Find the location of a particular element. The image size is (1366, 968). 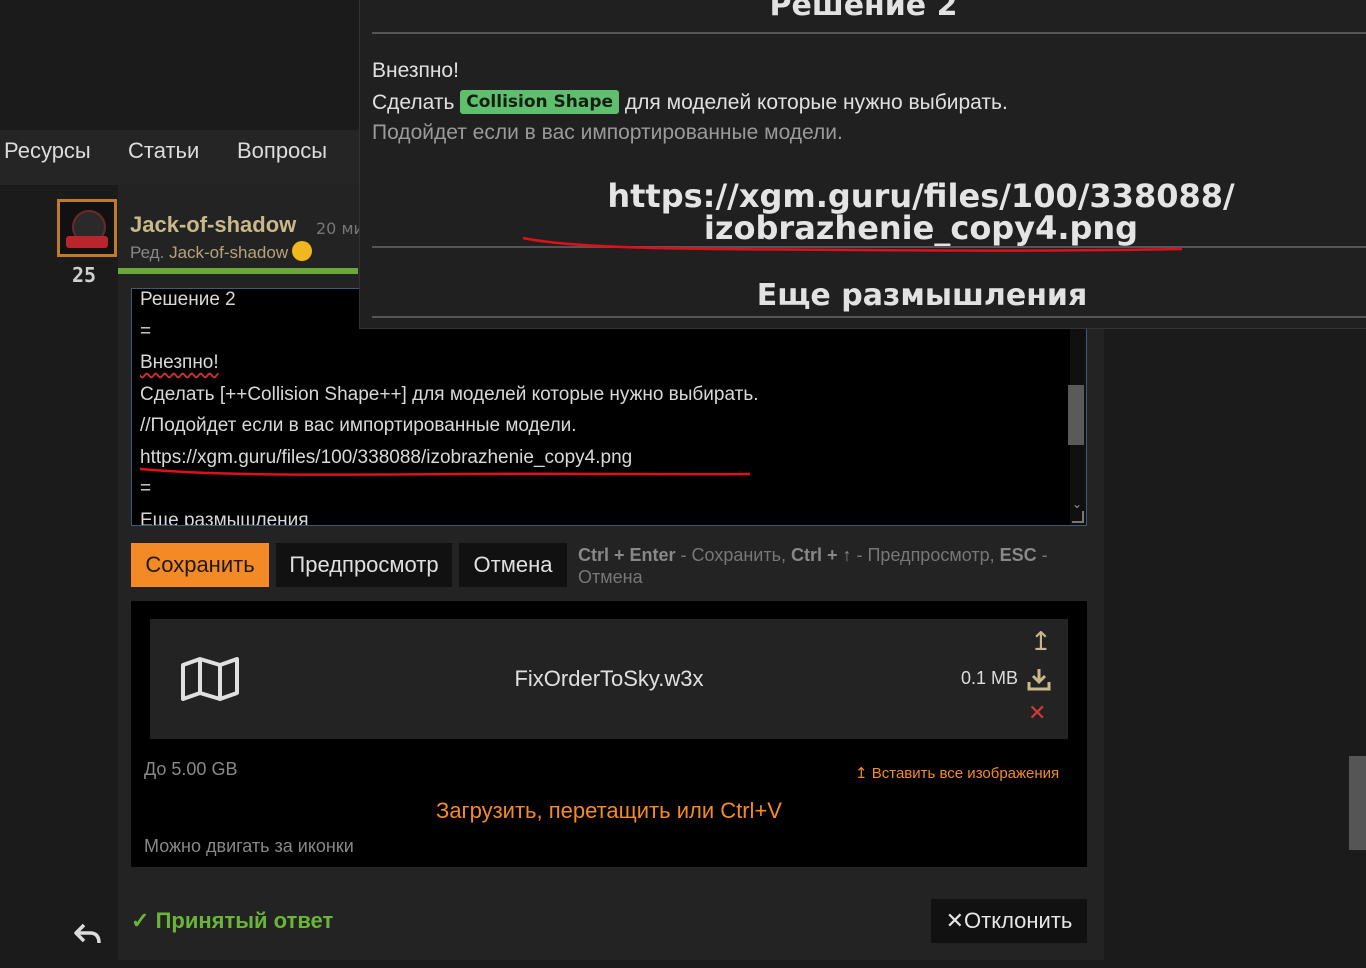

preview-button: Предпросмотр is located at coordinates (364, 565).